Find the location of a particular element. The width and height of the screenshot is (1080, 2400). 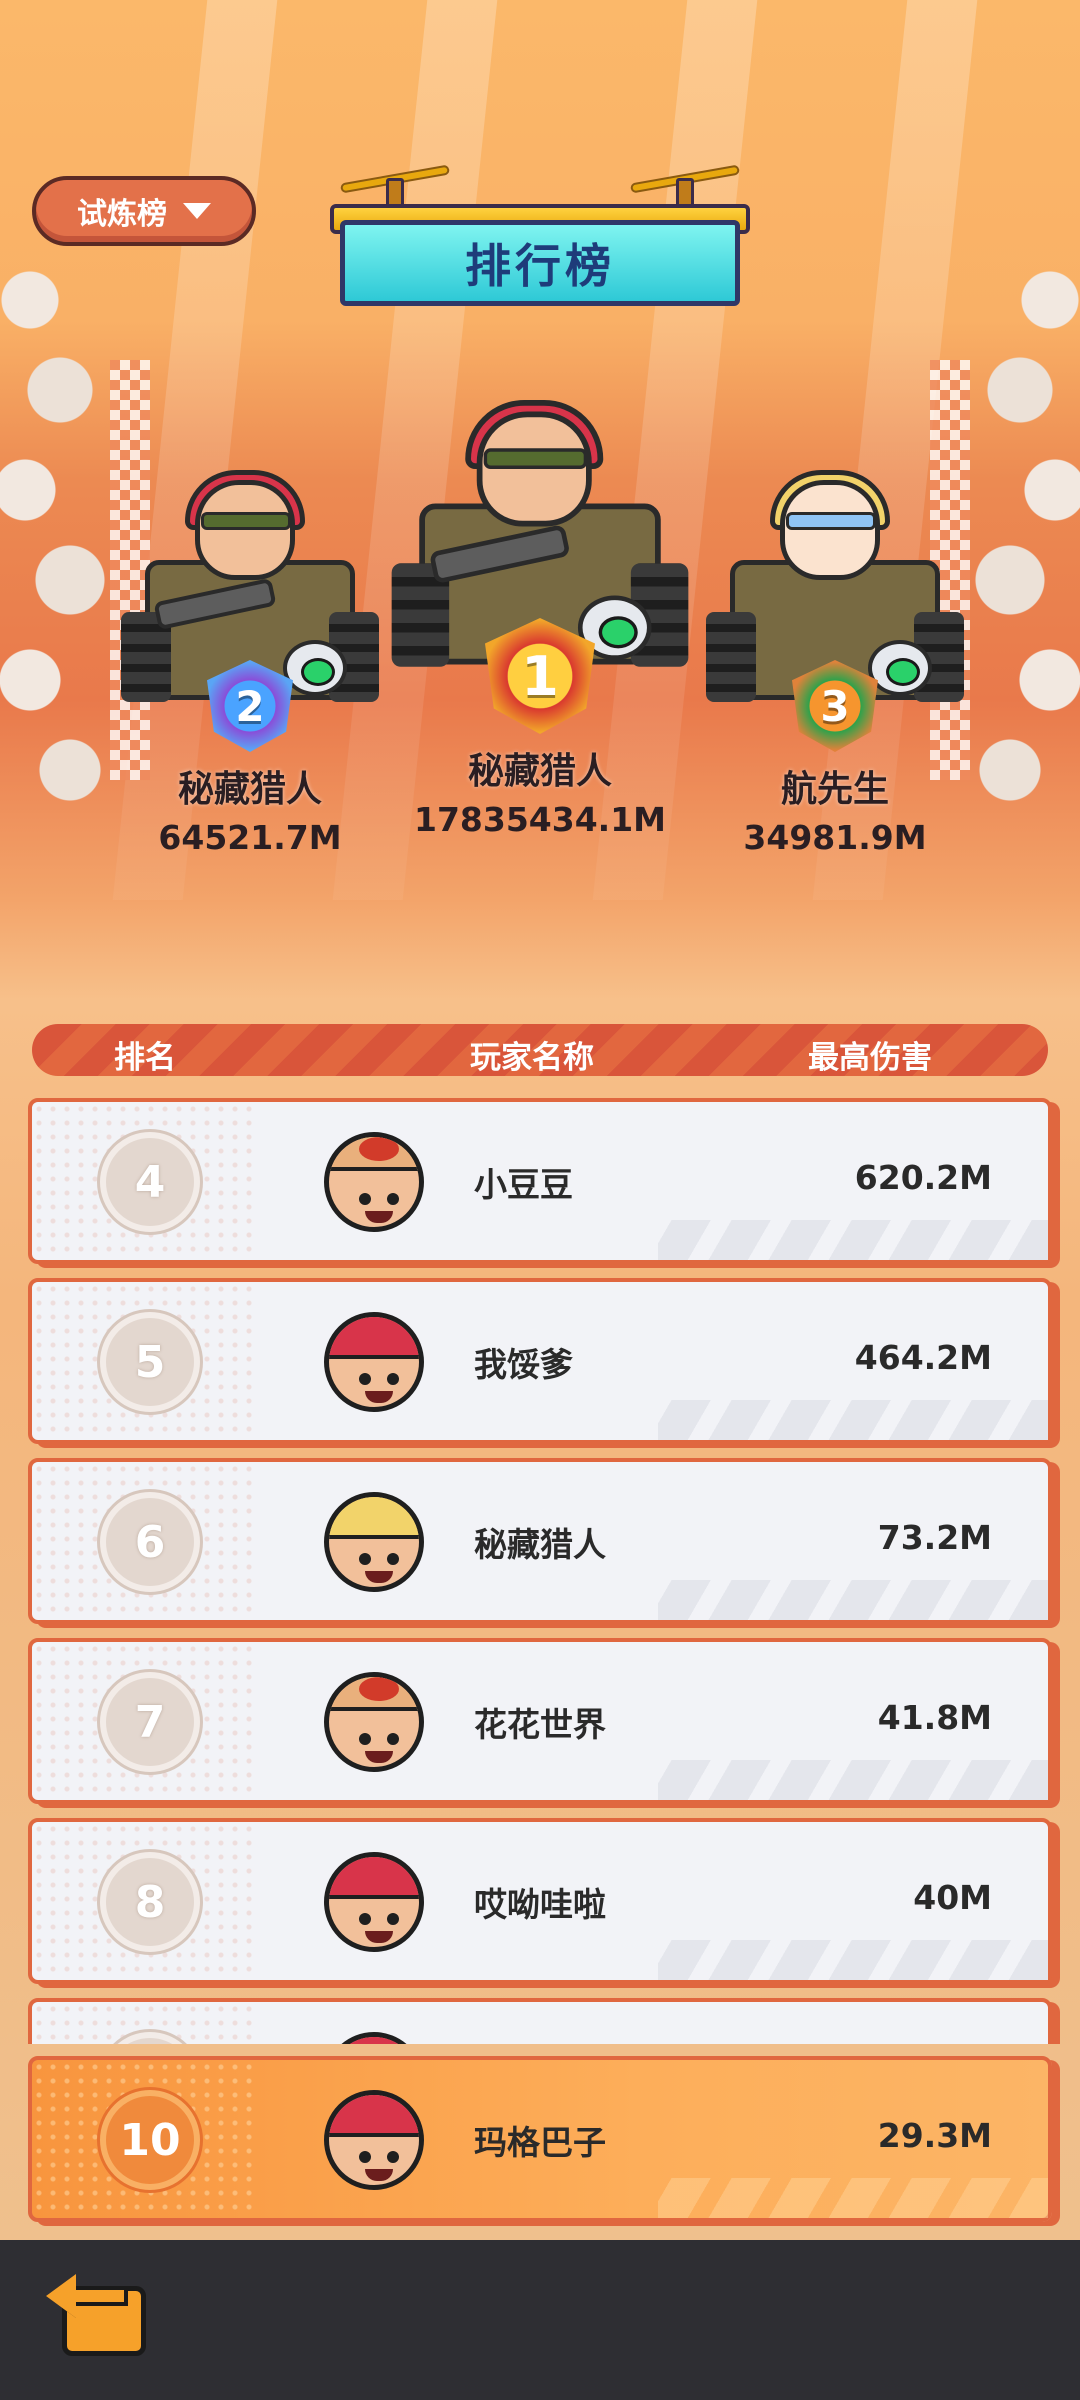

podium-player-score: 17835434.1M is located at coordinates (540, 819).